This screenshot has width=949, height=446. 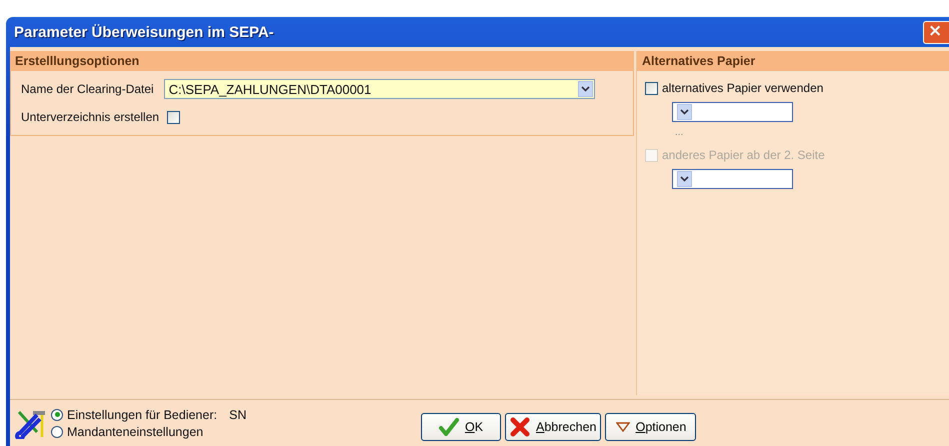 What do you see at coordinates (461, 427) in the screenshot?
I see `ok-button: OK` at bounding box center [461, 427].